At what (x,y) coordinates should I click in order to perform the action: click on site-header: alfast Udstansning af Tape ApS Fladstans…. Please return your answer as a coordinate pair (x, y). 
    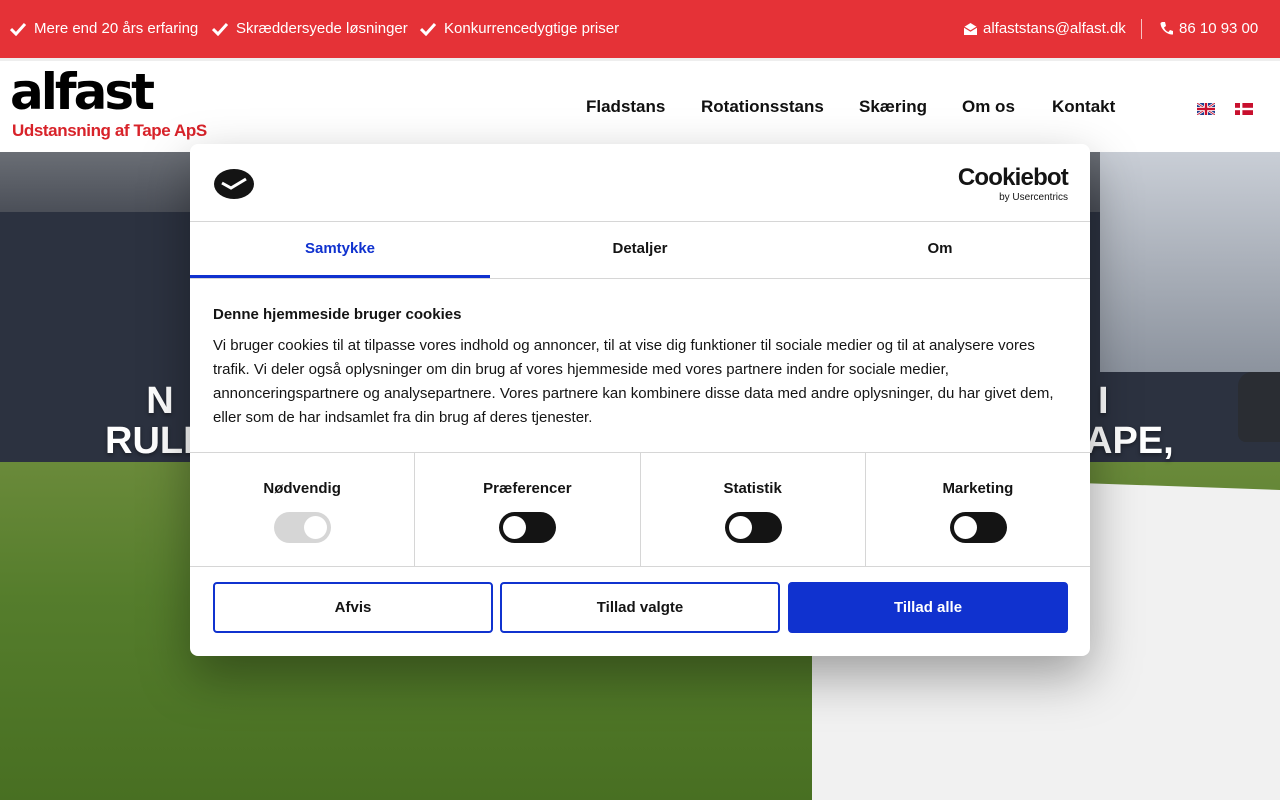
    Looking at the image, I should click on (640, 105).